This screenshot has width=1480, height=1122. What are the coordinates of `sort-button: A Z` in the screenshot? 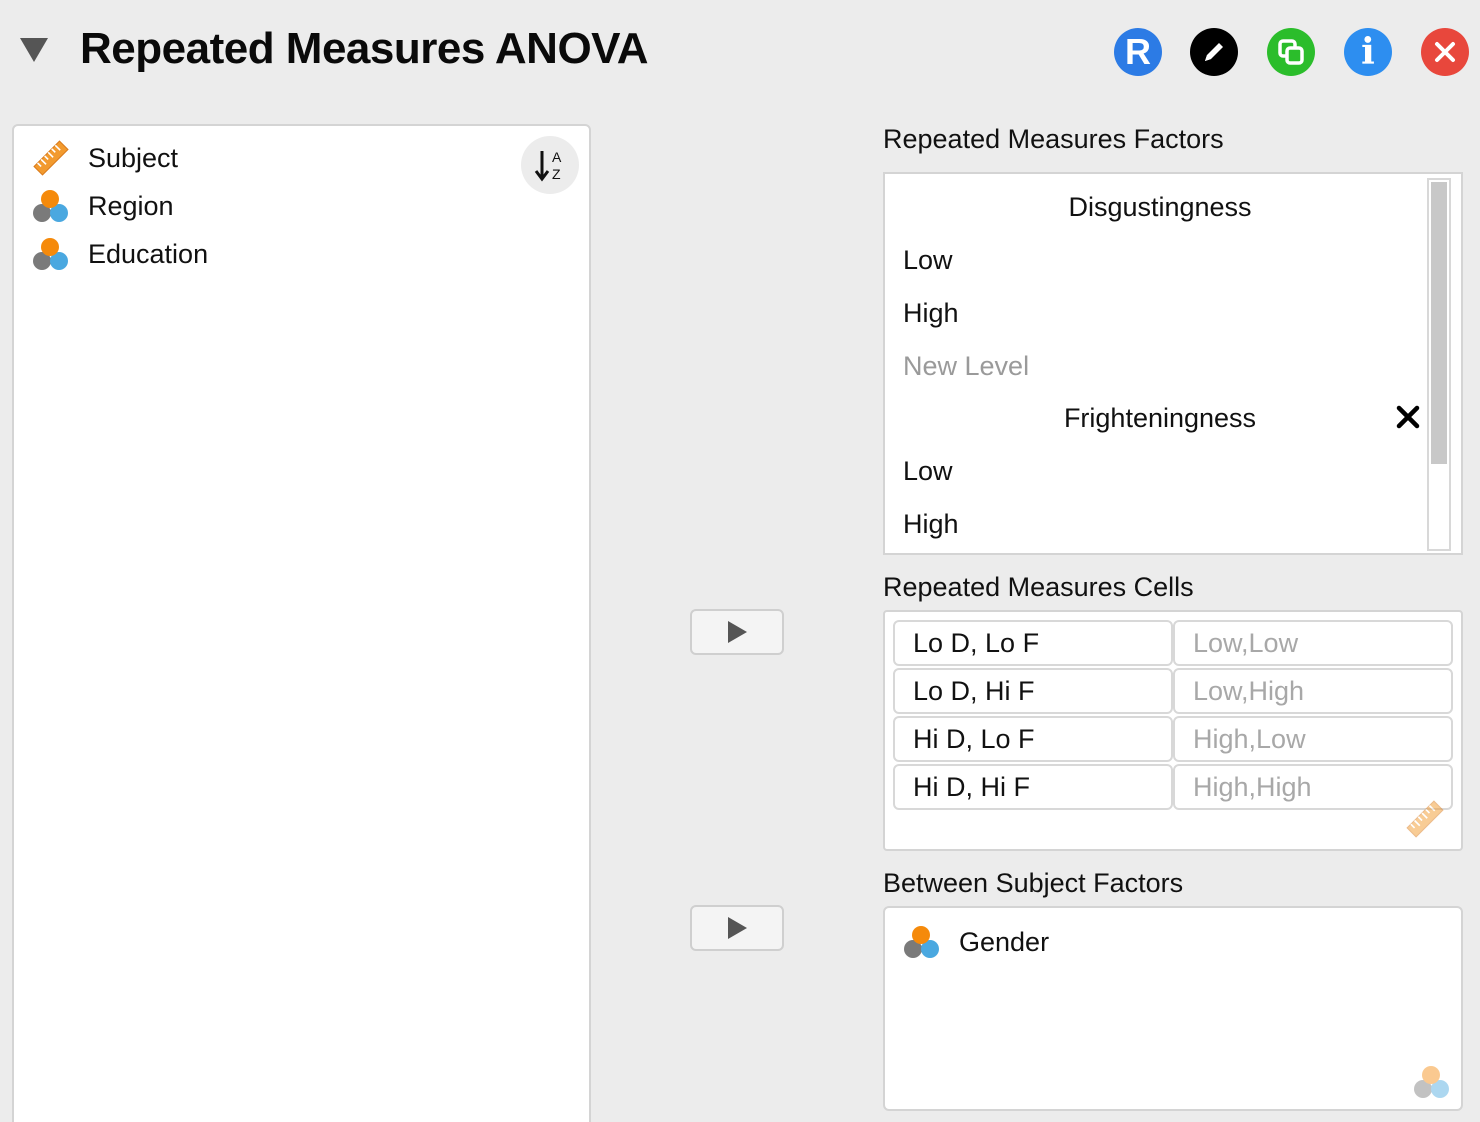 It's located at (550, 165).